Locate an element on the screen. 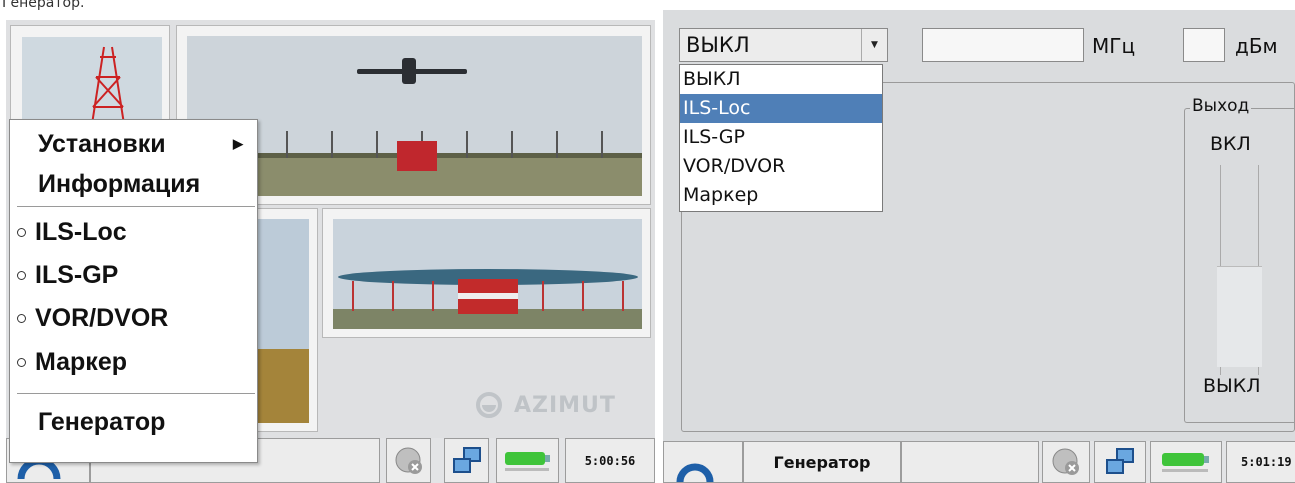 This screenshot has height=483, width=1295. option-marker: Маркер is located at coordinates (781, 195).